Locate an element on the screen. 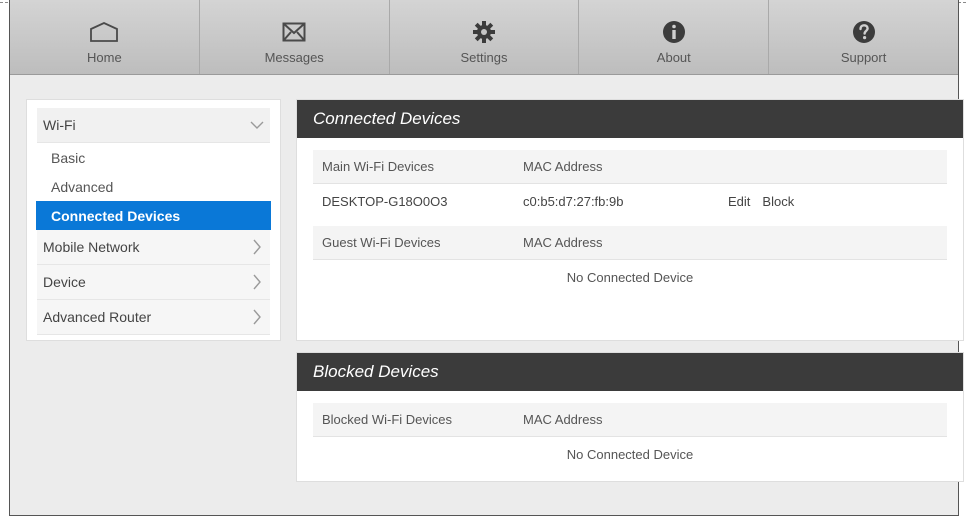 This screenshot has width=966, height=520. top-nav: Home Messages Settings About Support is located at coordinates (484, 37).